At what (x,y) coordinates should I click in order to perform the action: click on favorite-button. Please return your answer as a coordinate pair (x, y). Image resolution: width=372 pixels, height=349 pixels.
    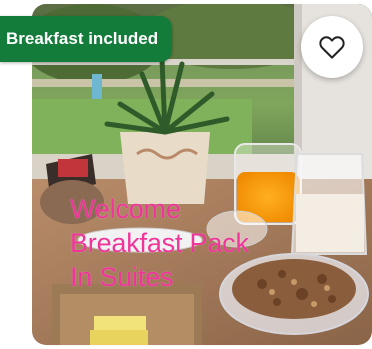
    Looking at the image, I should click on (332, 47).